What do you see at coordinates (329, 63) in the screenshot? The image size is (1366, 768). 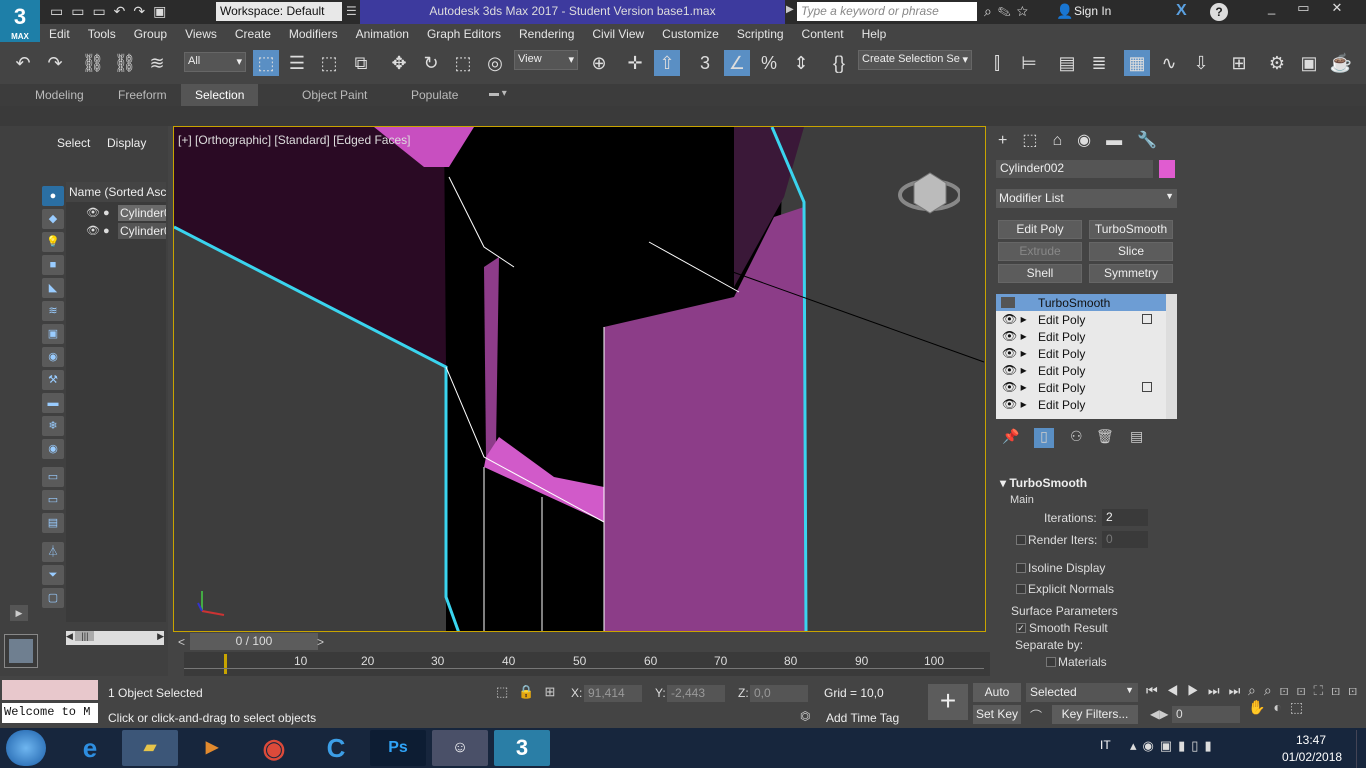 I see `rect-selection-icon: ⬚` at bounding box center [329, 63].